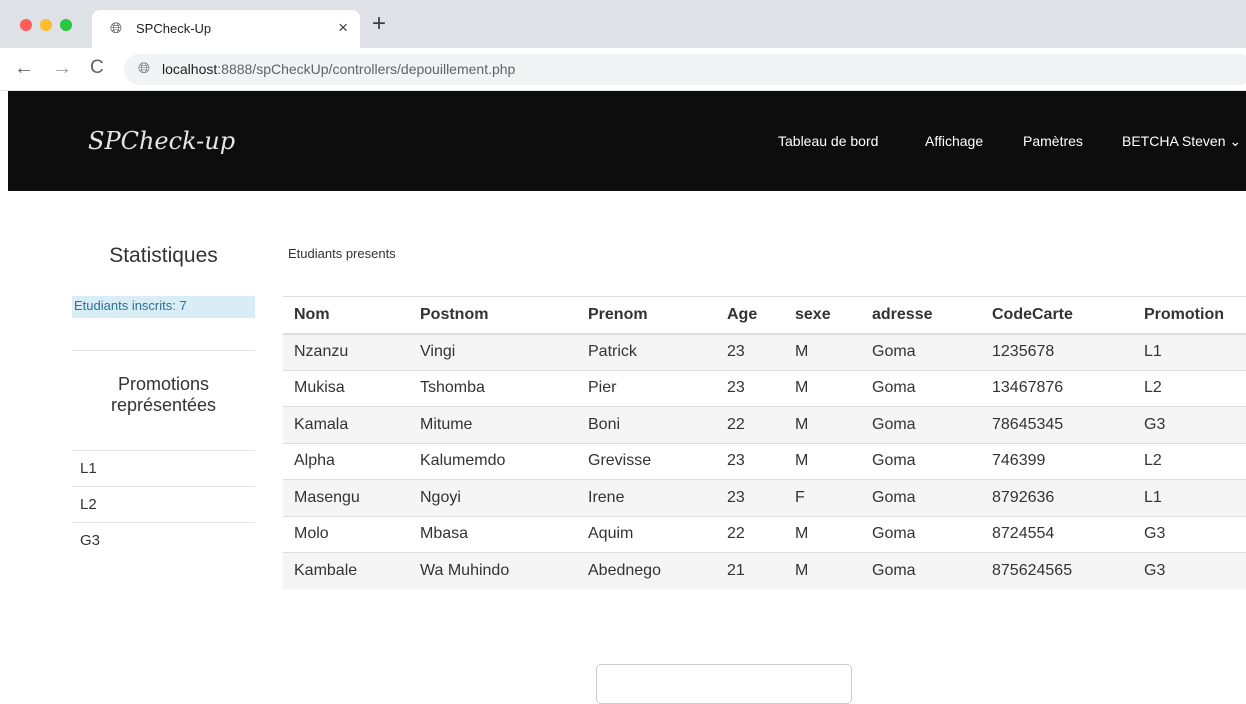 This screenshot has height=704, width=1246. Describe the element at coordinates (493, 351) in the screenshot. I see `cell-postnom: Vingi` at that location.